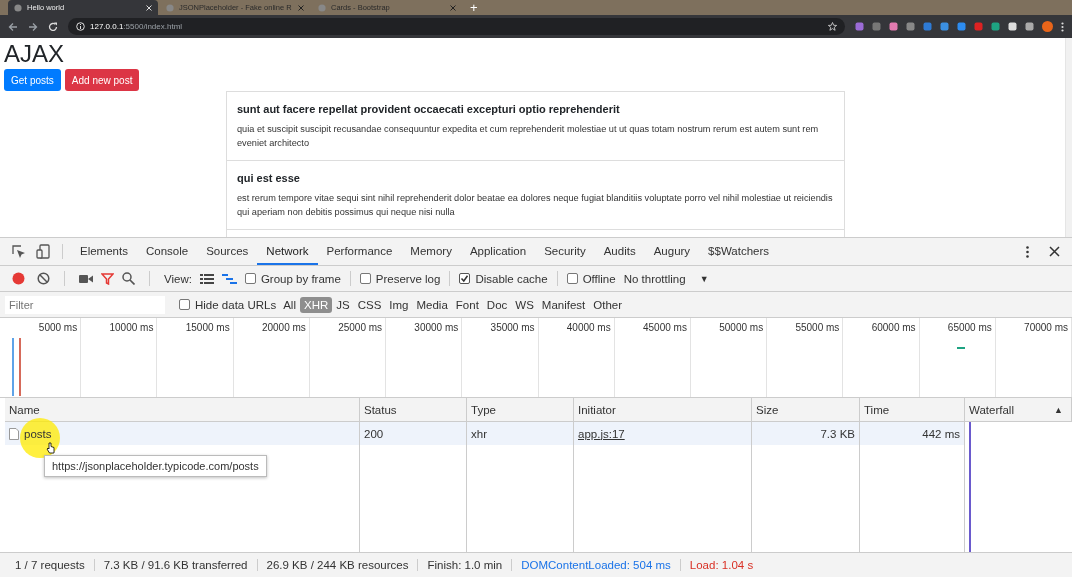 This screenshot has width=1072, height=577. Describe the element at coordinates (18, 278) in the screenshot. I see `record-icon` at that location.